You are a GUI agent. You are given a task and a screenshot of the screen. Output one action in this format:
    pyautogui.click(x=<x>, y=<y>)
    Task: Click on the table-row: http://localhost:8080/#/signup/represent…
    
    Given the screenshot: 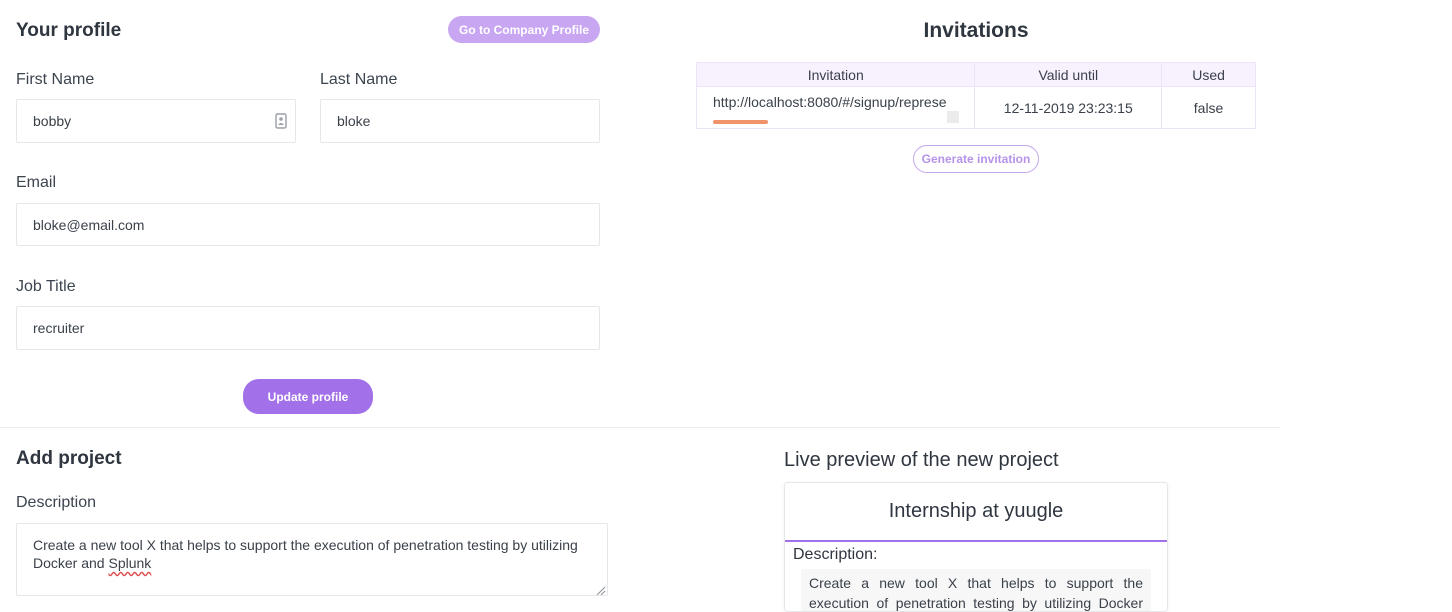 What is the action you would take?
    pyautogui.click(x=975, y=107)
    